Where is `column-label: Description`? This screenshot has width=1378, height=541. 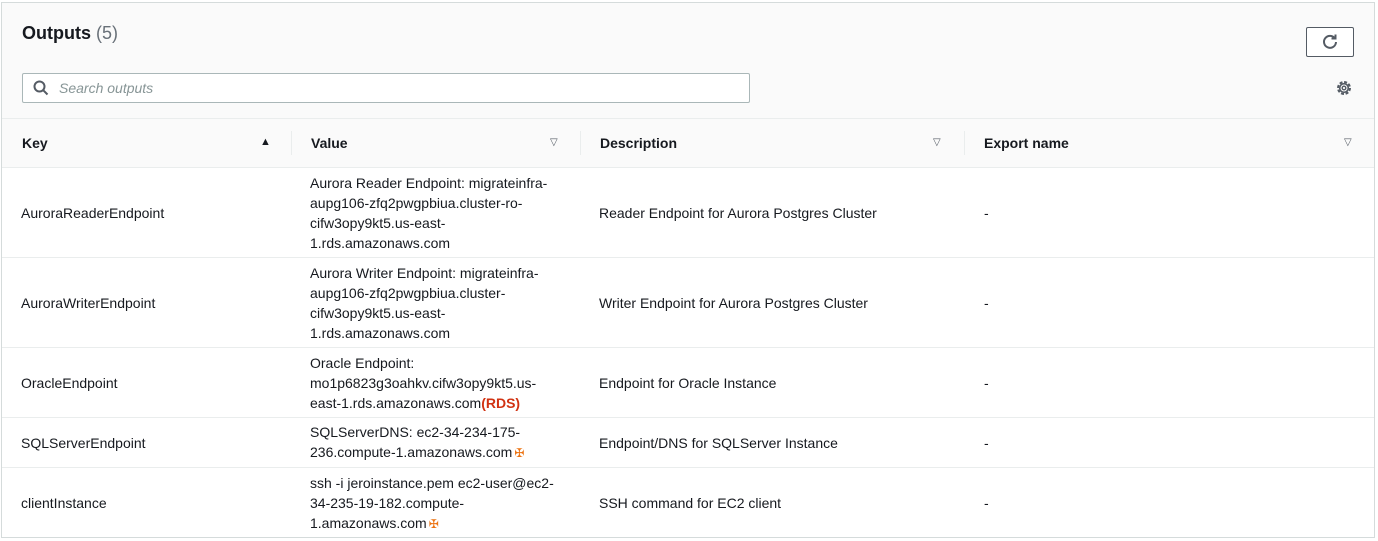 column-label: Description is located at coordinates (639, 143).